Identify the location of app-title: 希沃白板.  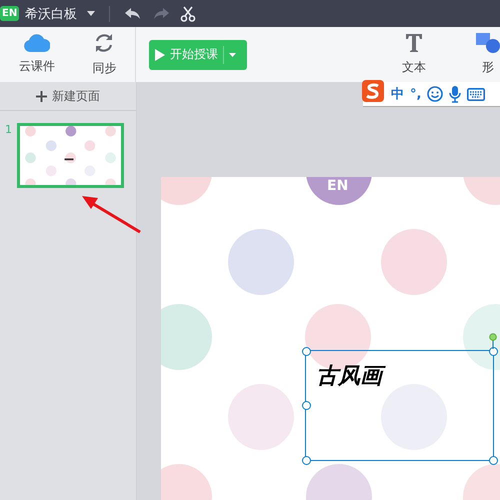
(51, 14).